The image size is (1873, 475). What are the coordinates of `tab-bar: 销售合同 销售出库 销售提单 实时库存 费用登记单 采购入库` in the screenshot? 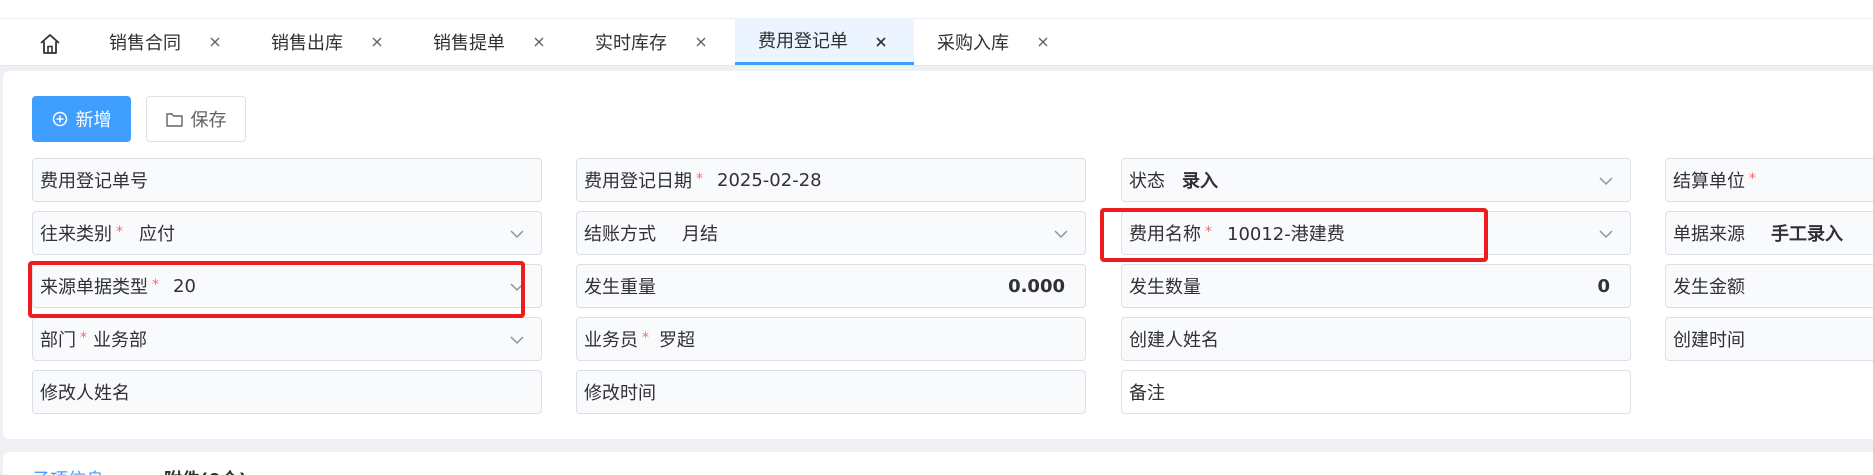 It's located at (936, 33).